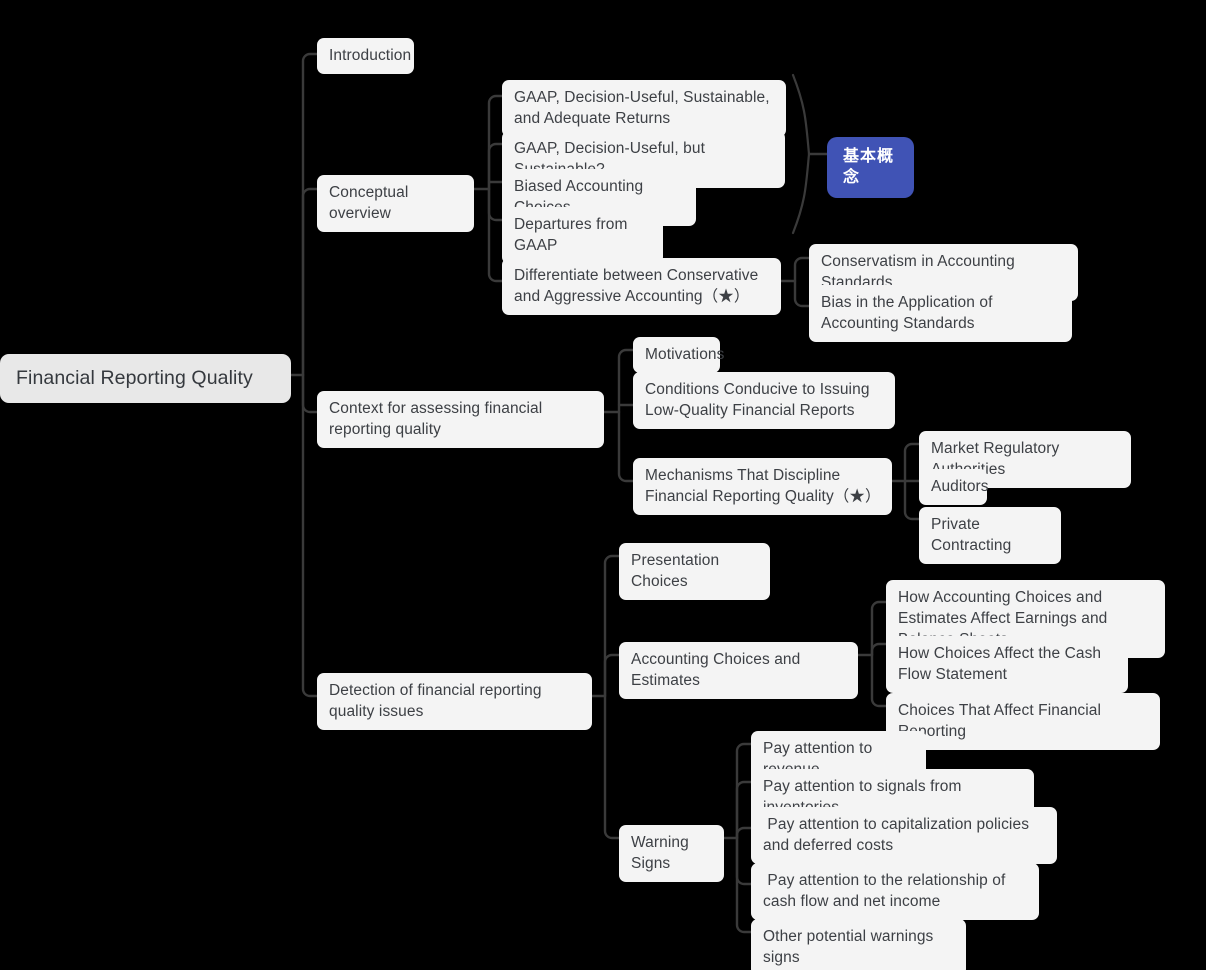  I want to click on edge-accounting-to-choices, so click(879, 680).